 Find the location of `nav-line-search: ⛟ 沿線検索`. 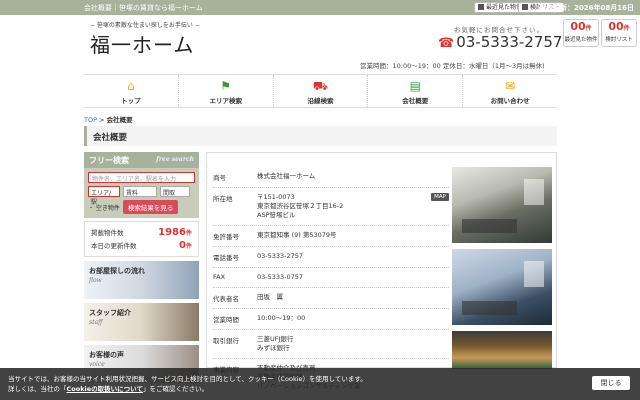

nav-line-search: ⛟ 沿線検索 is located at coordinates (321, 91).